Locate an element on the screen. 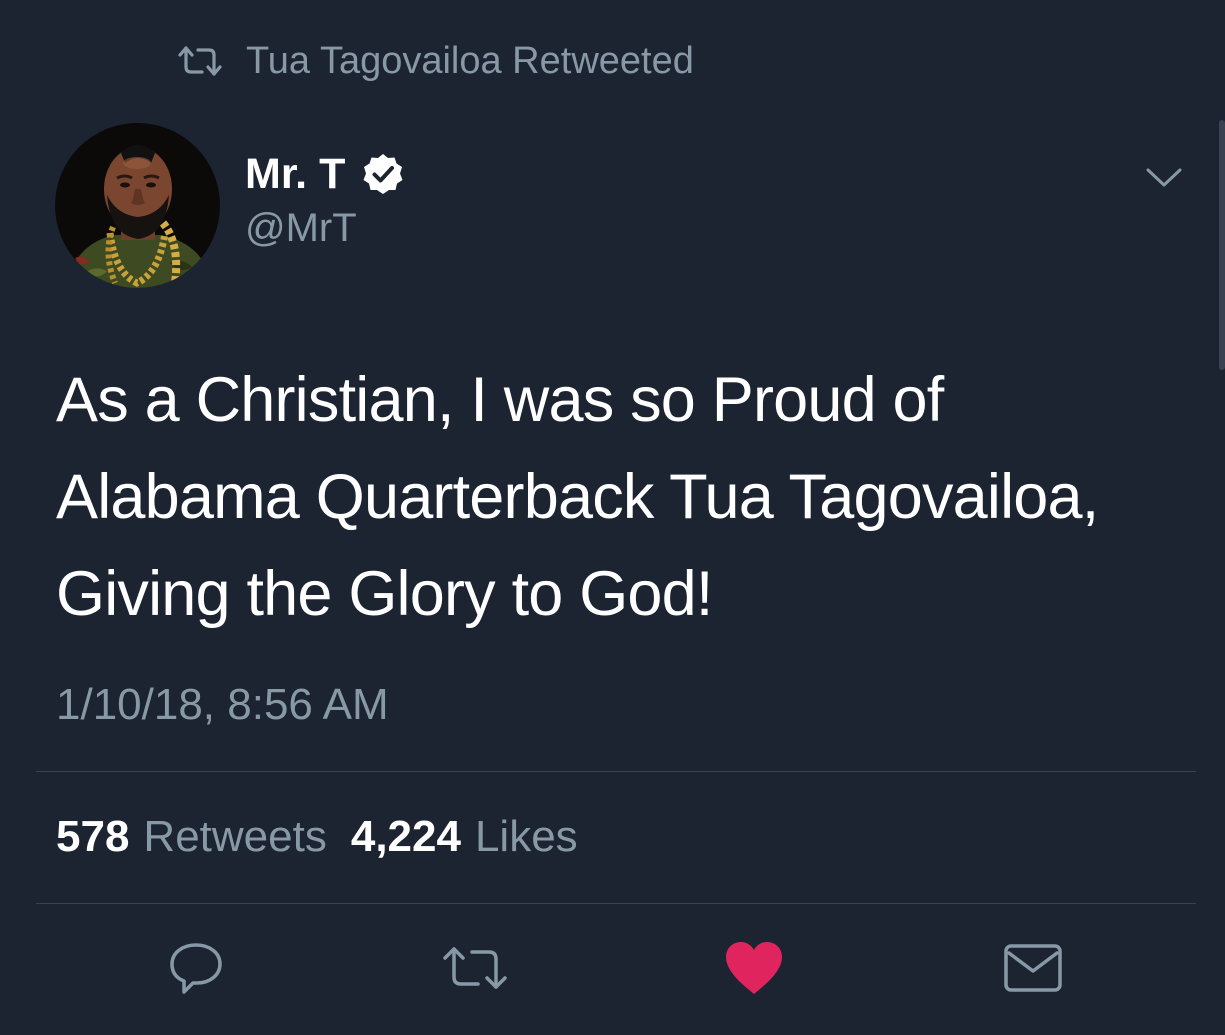 This screenshot has height=1035, width=1225. retweet-button is located at coordinates (475, 968).